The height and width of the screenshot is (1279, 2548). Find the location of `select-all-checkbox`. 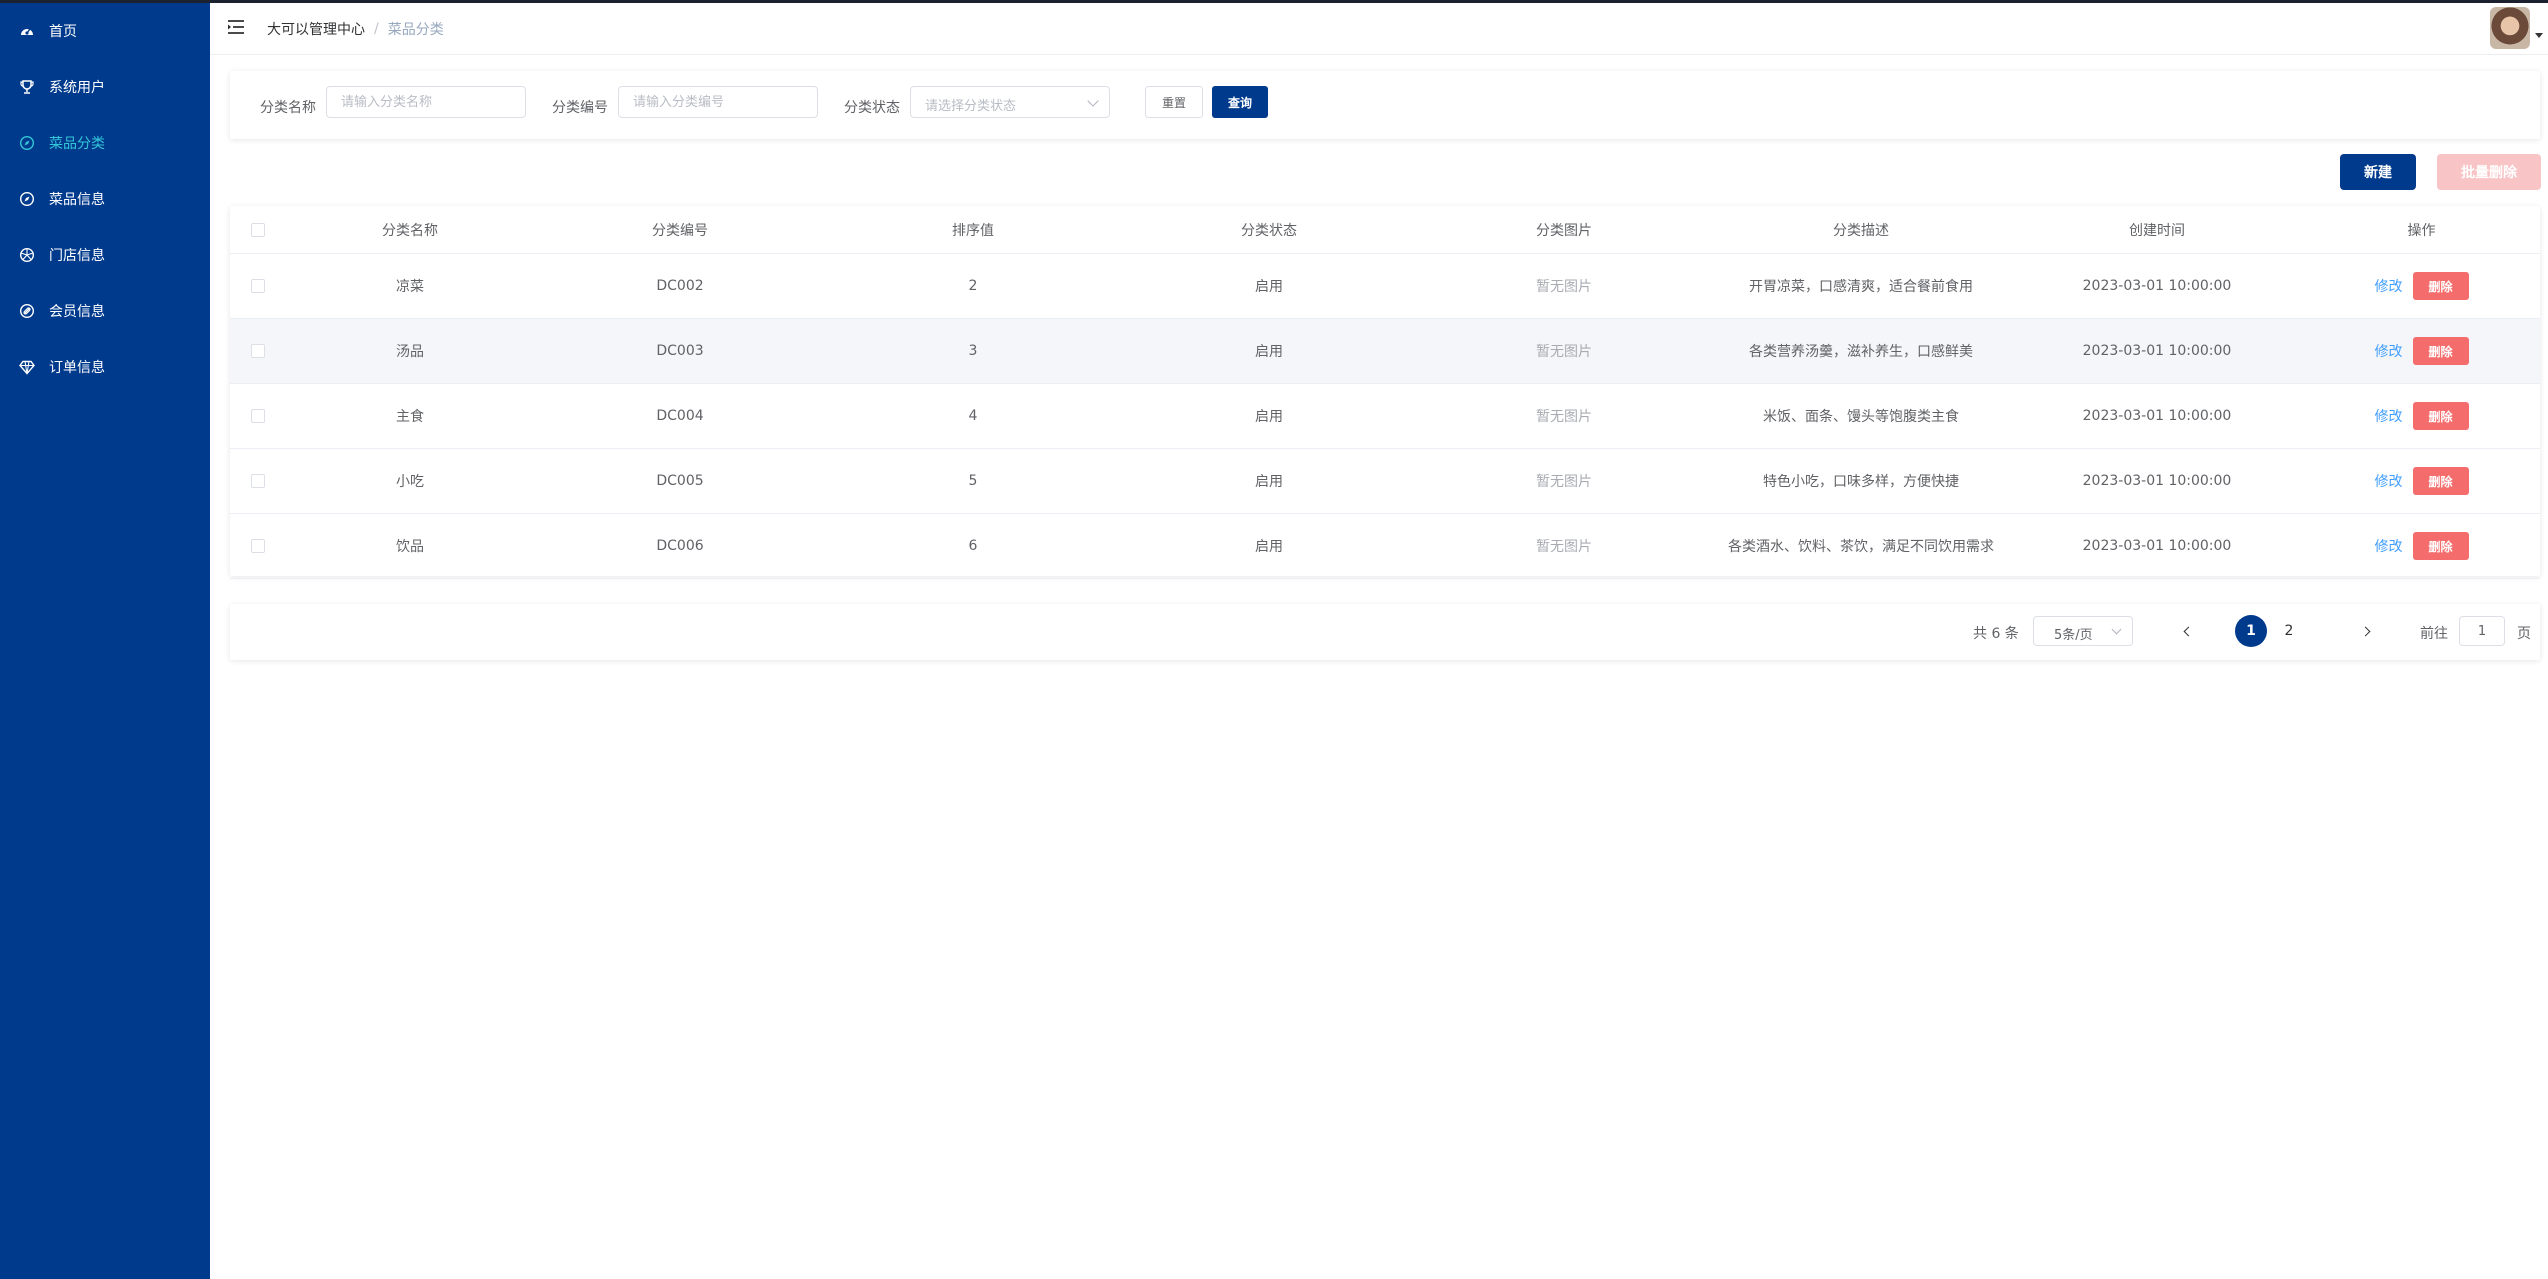

select-all-checkbox is located at coordinates (257, 229).